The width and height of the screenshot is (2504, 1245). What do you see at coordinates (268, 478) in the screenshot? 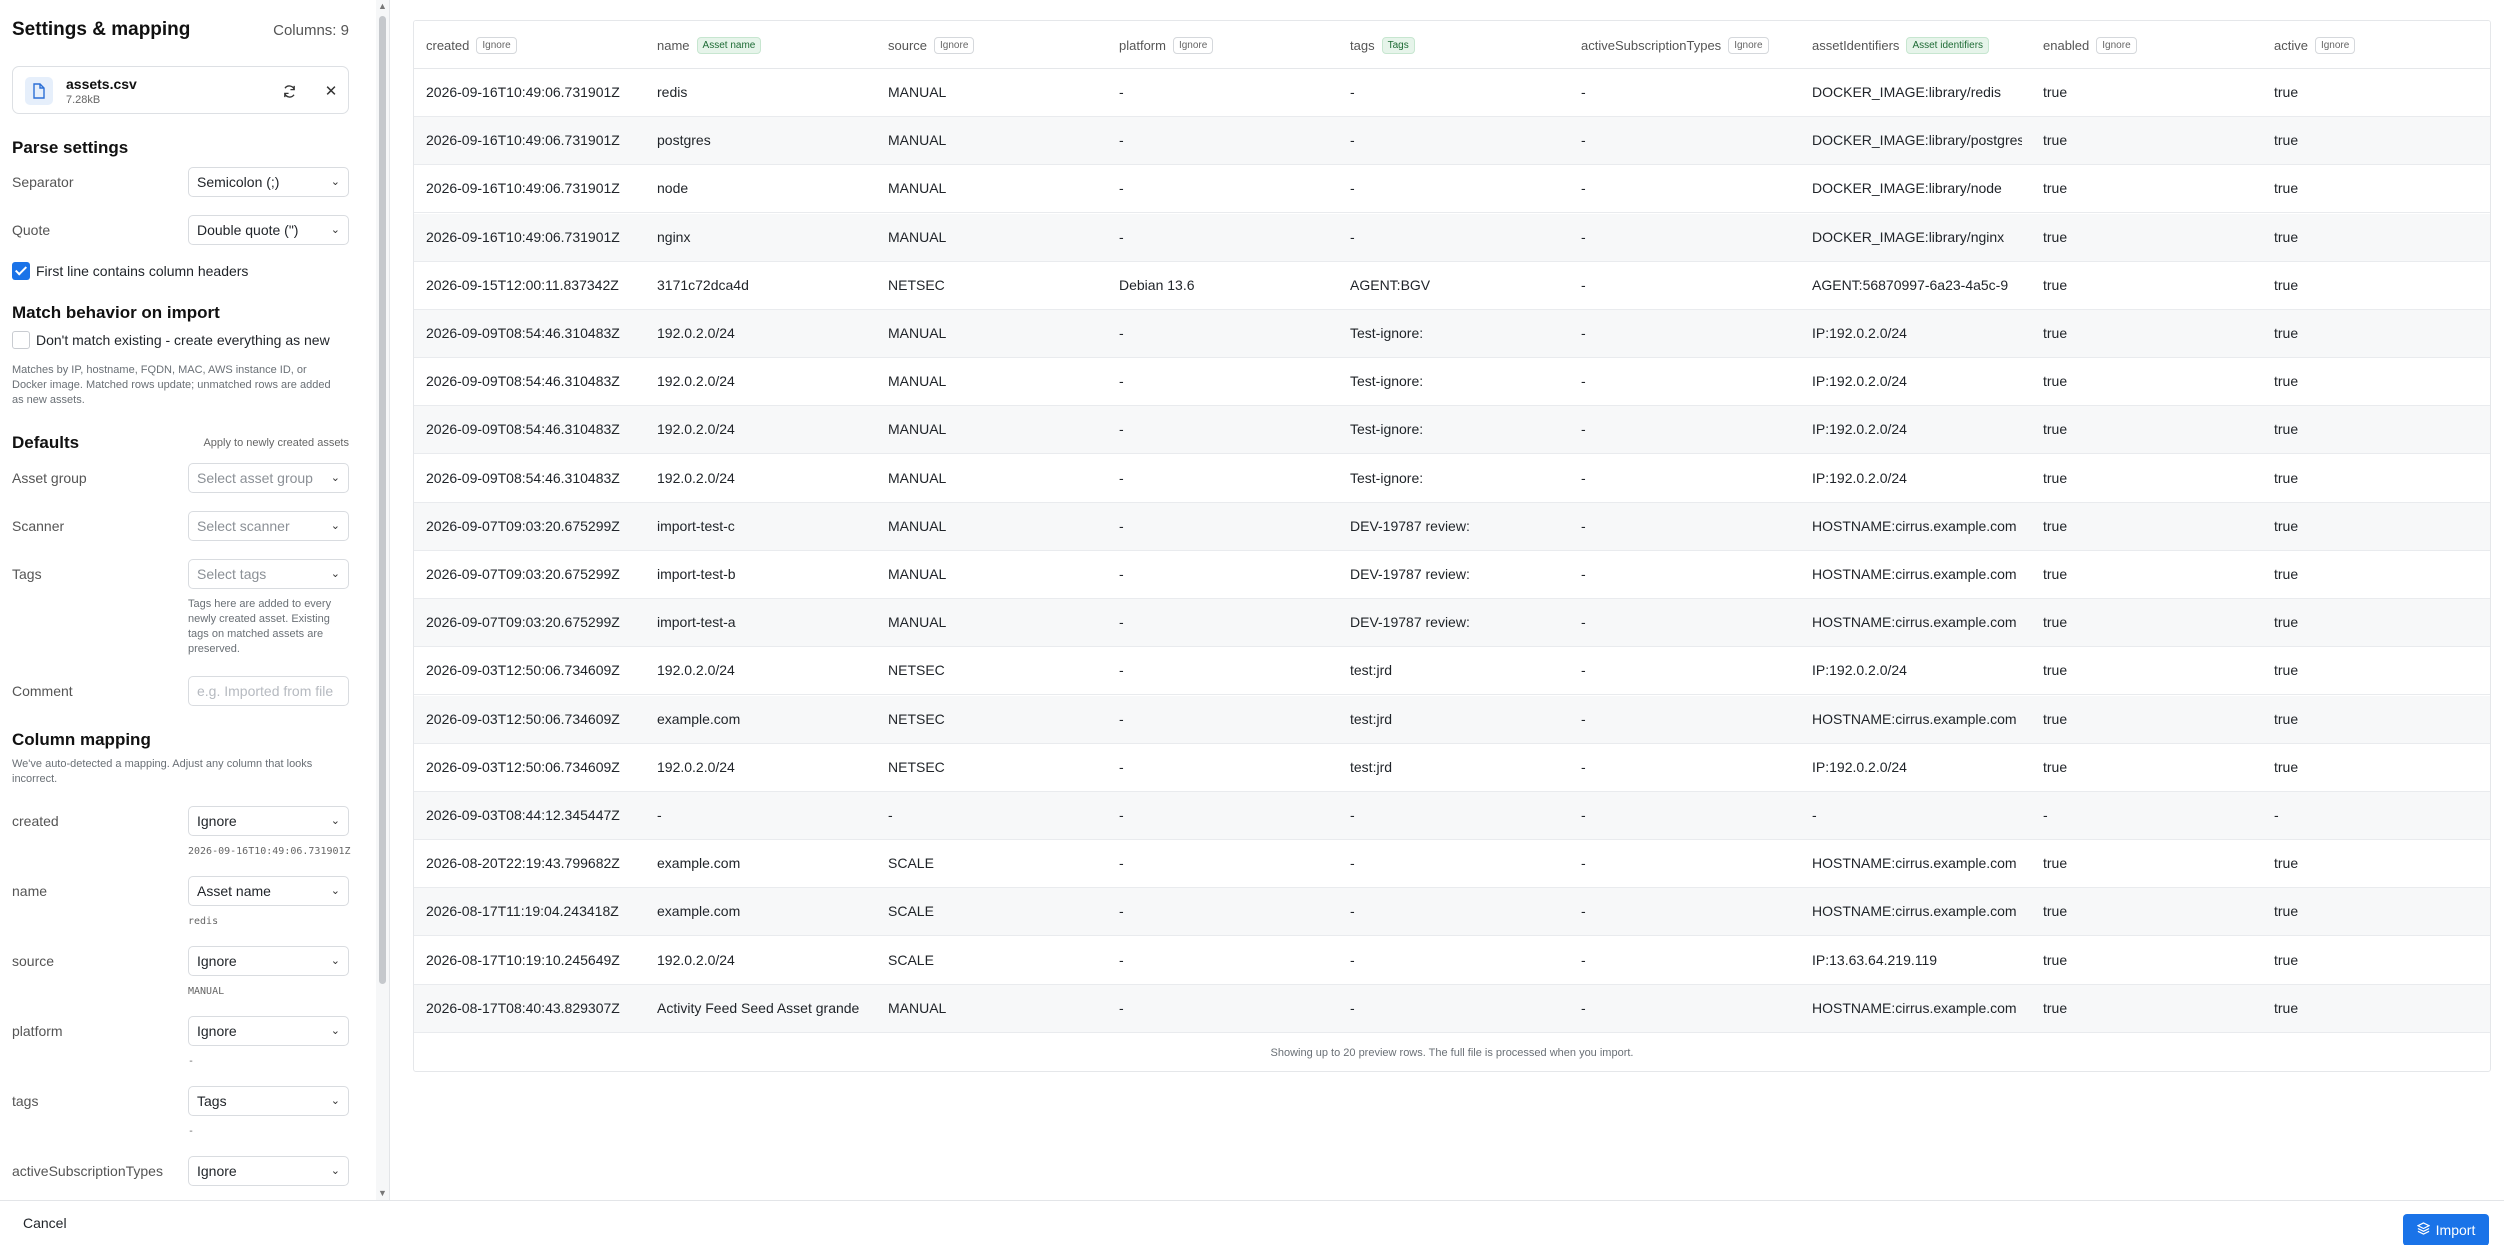
I see `asset-group-select: Select asset group ⌄` at bounding box center [268, 478].